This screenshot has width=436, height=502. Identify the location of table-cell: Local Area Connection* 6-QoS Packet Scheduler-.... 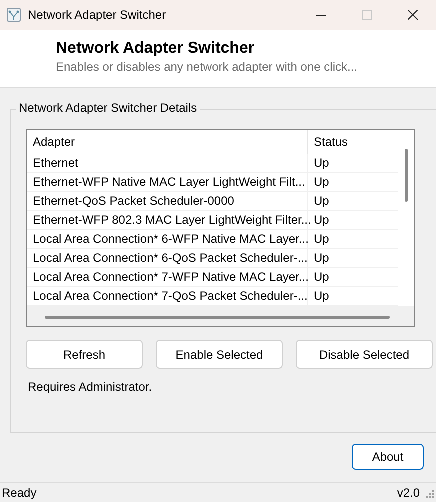
(167, 258).